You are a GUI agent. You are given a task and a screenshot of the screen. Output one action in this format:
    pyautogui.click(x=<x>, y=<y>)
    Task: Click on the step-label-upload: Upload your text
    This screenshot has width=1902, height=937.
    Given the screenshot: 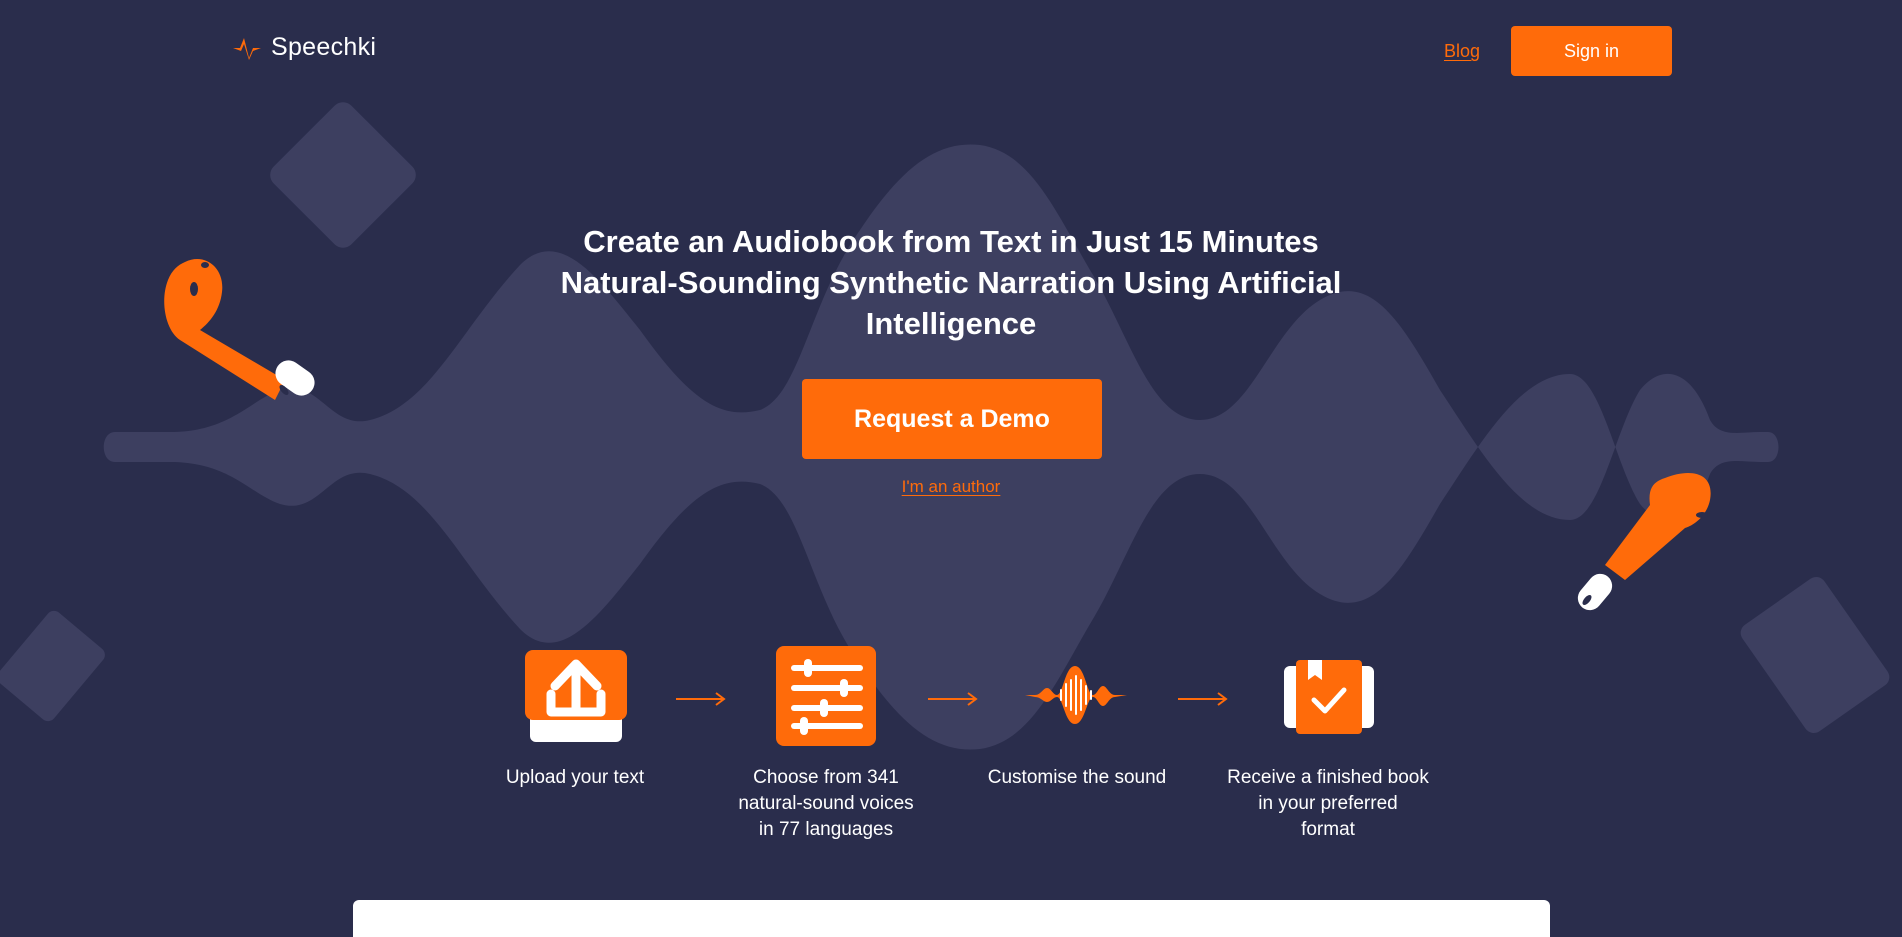 What is the action you would take?
    pyautogui.click(x=575, y=778)
    